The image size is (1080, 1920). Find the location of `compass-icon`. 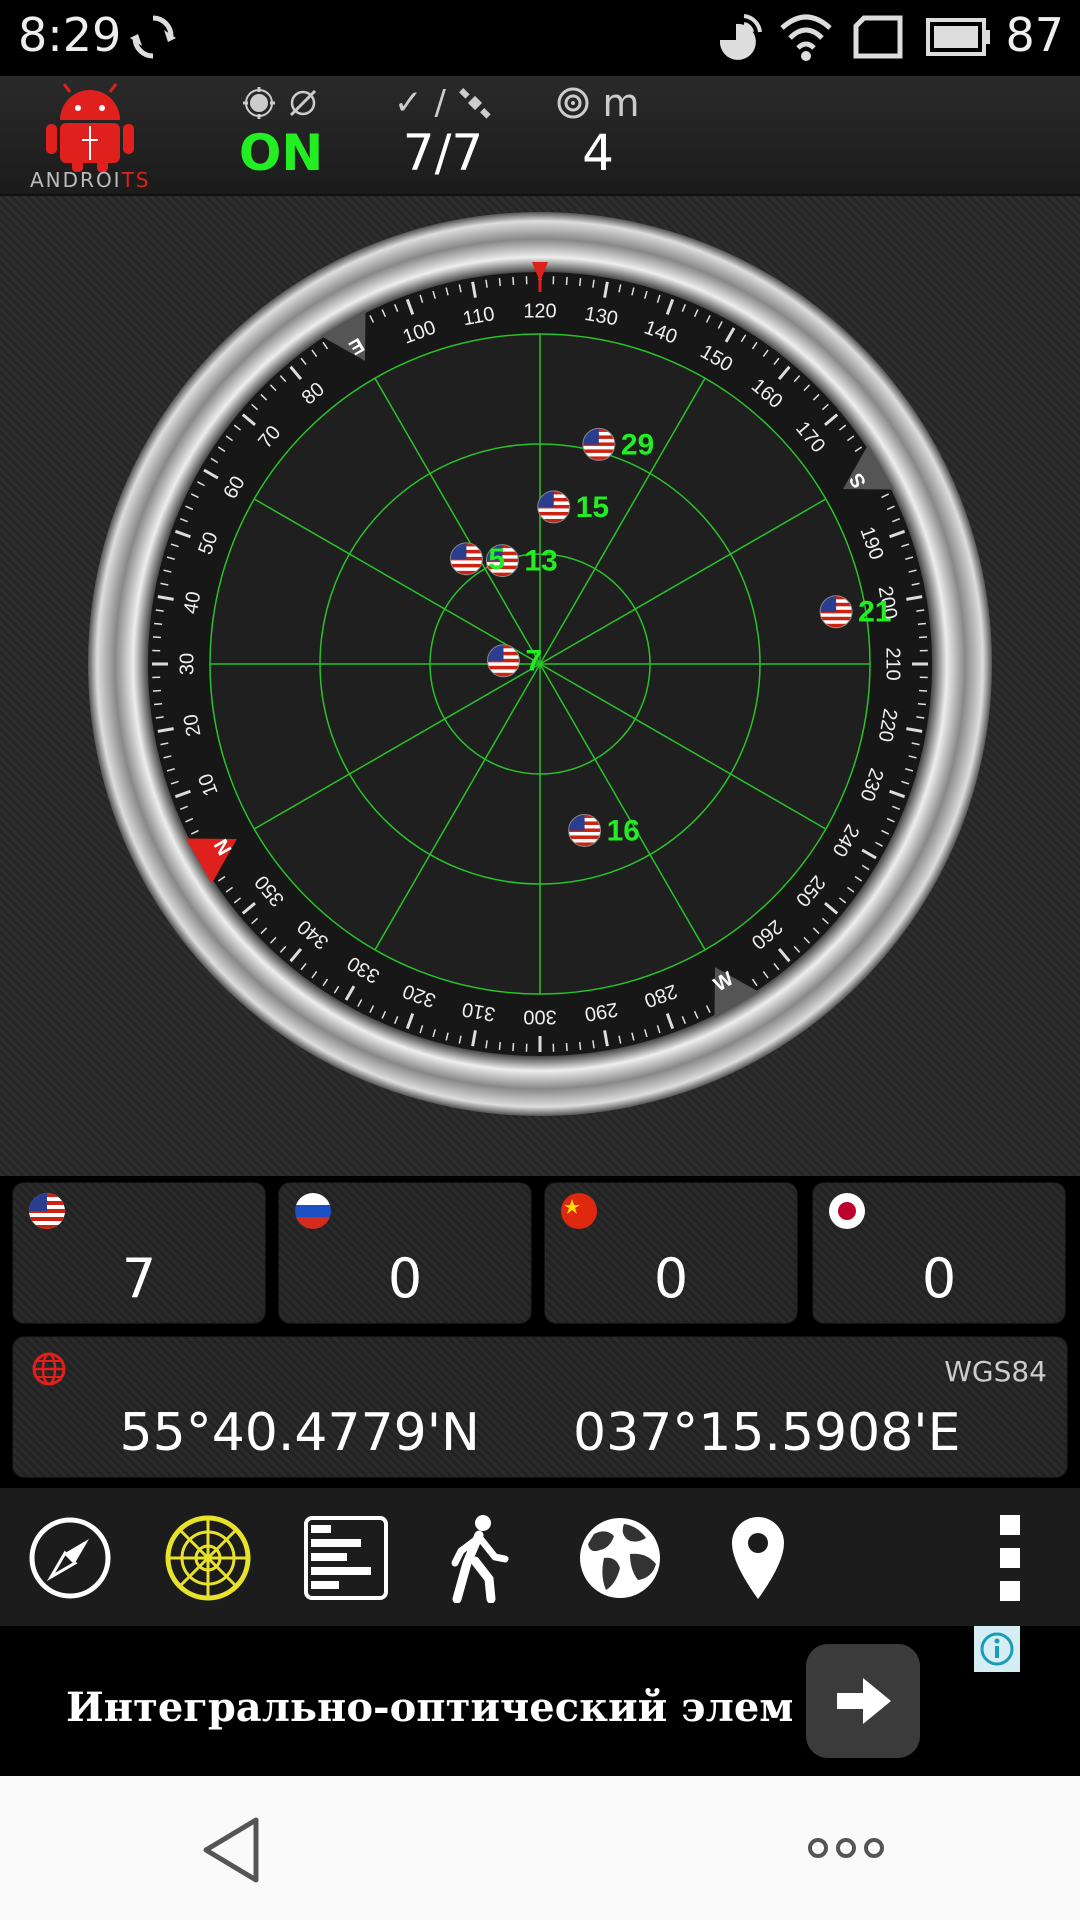

compass-icon is located at coordinates (70, 1558).